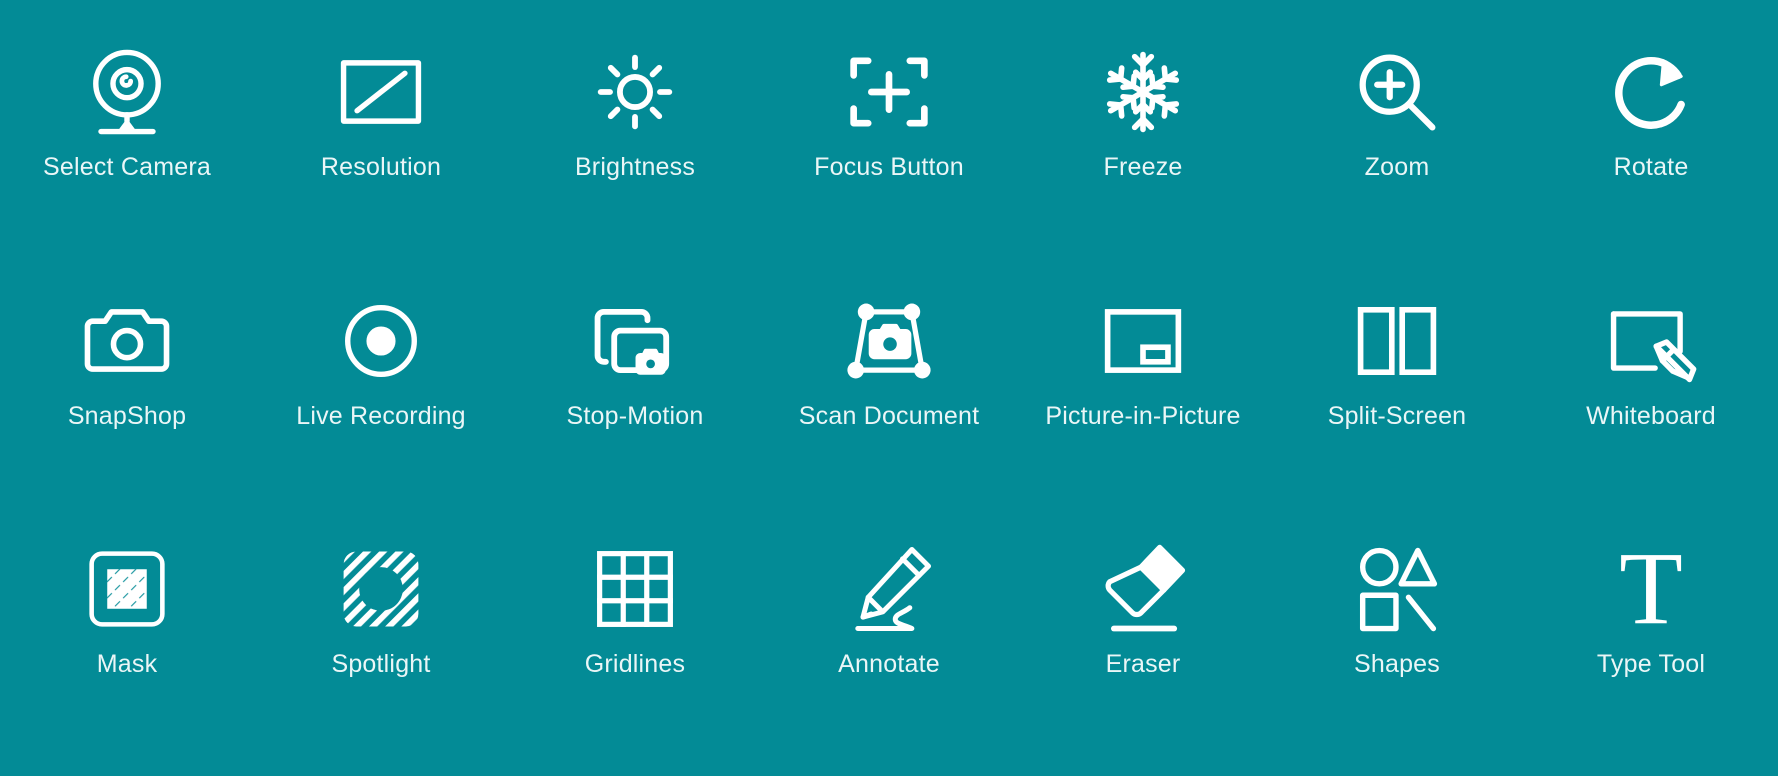  What do you see at coordinates (381, 92) in the screenshot?
I see `resolution-icon` at bounding box center [381, 92].